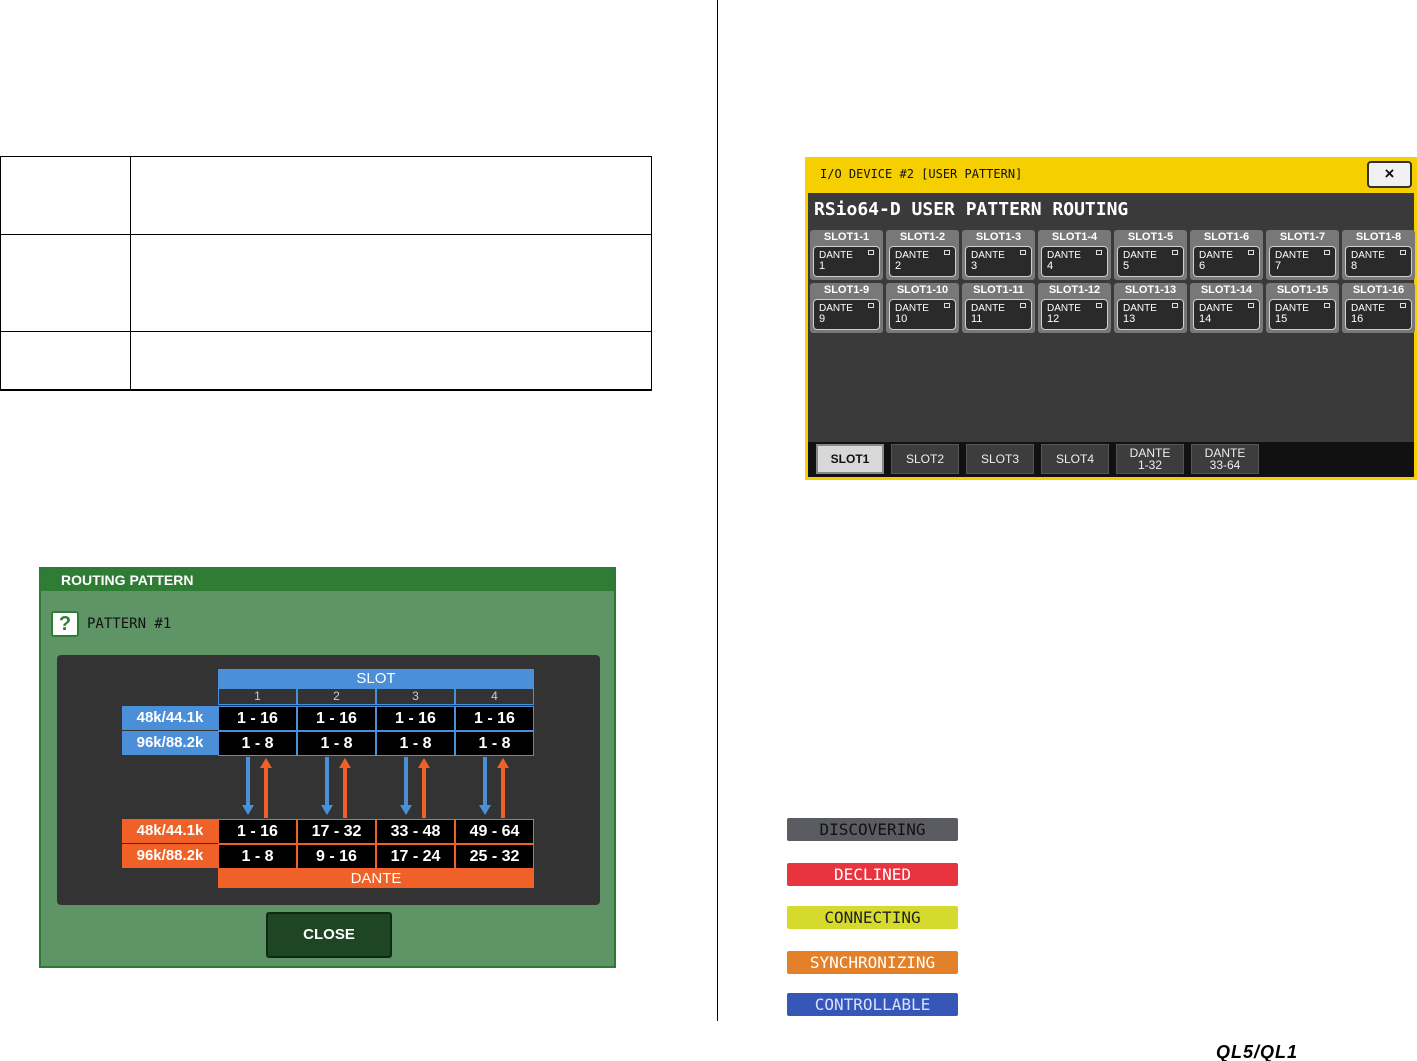 The image size is (1417, 1061). I want to click on assign-number: 11, so click(977, 319).